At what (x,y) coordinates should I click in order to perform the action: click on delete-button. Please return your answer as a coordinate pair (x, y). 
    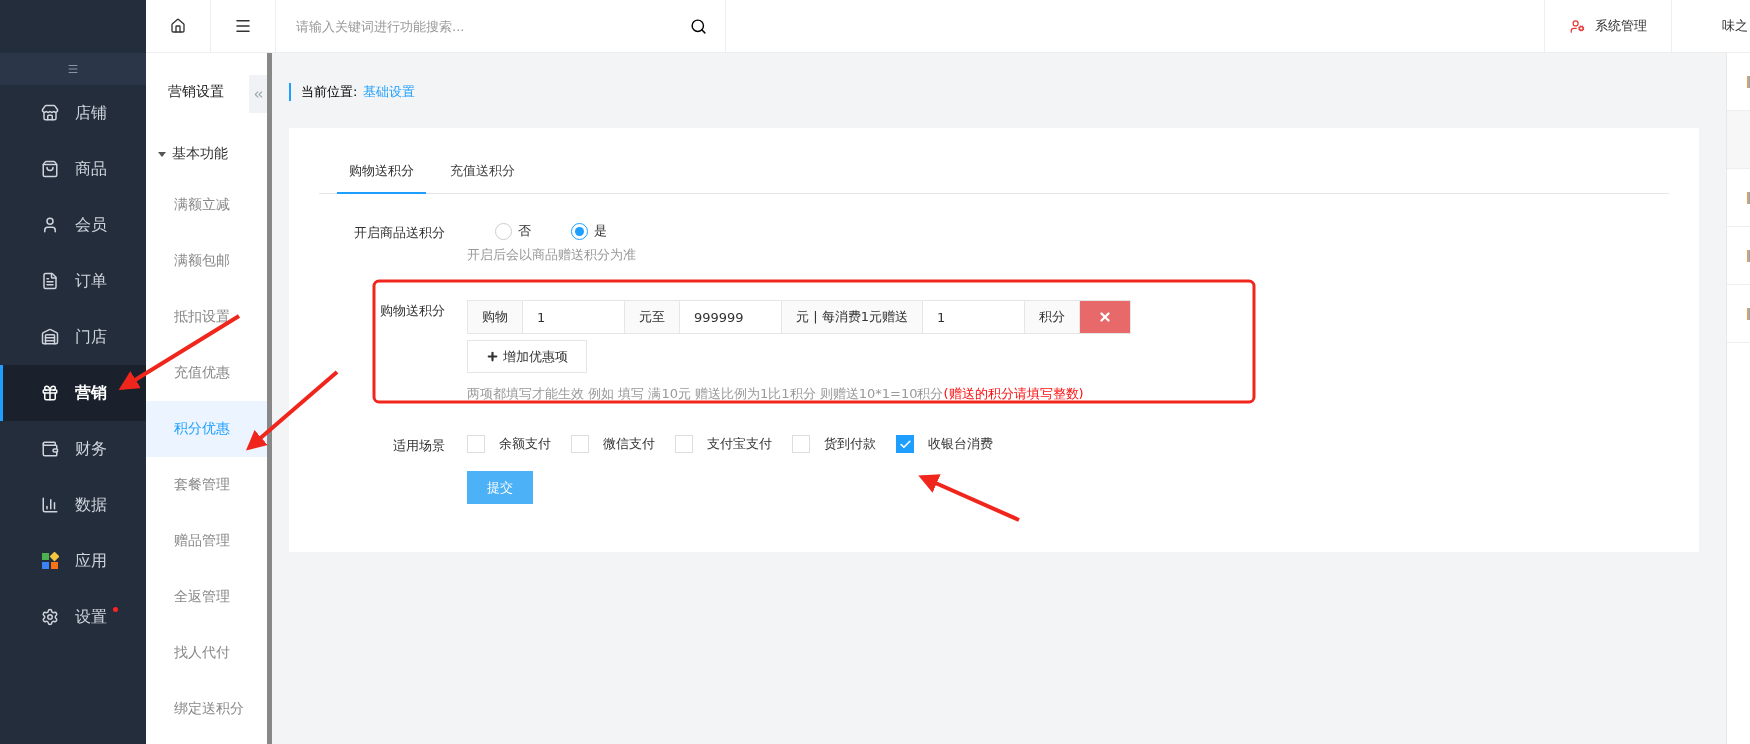
    Looking at the image, I should click on (1104, 317).